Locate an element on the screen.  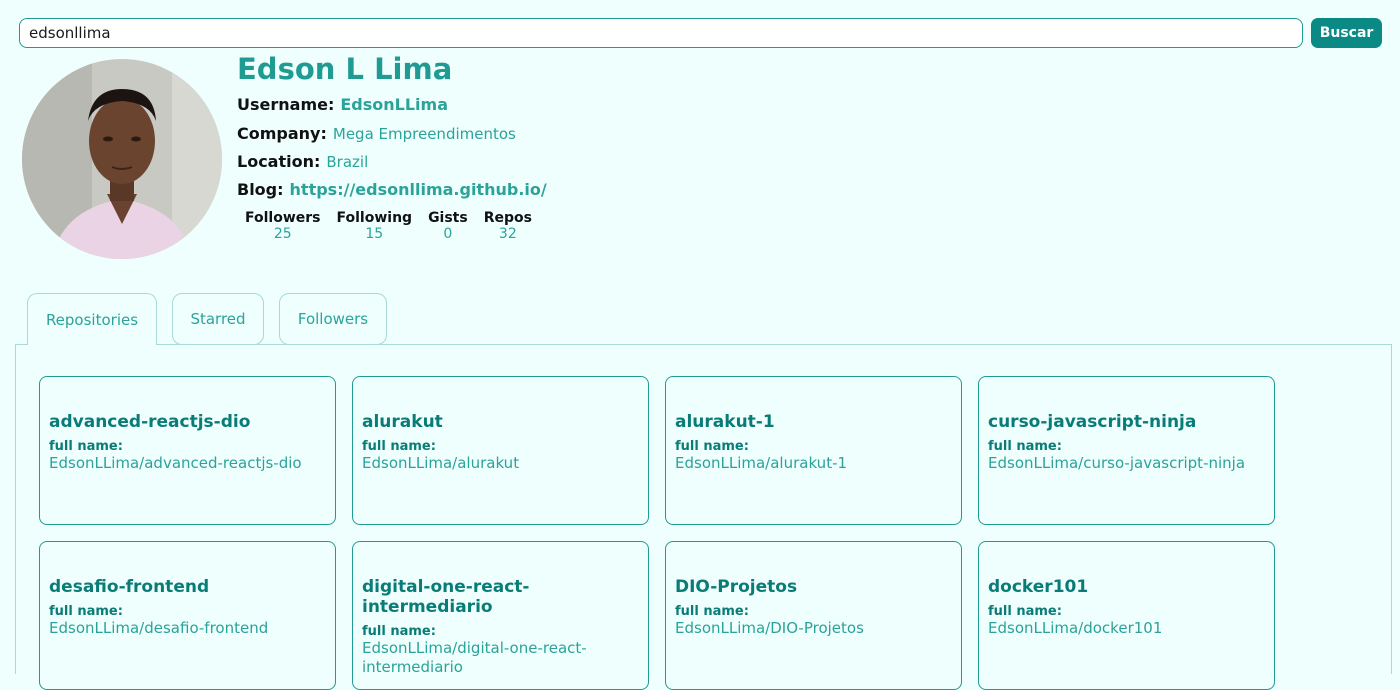
repo-name: desafio-frontend is located at coordinates (129, 587).